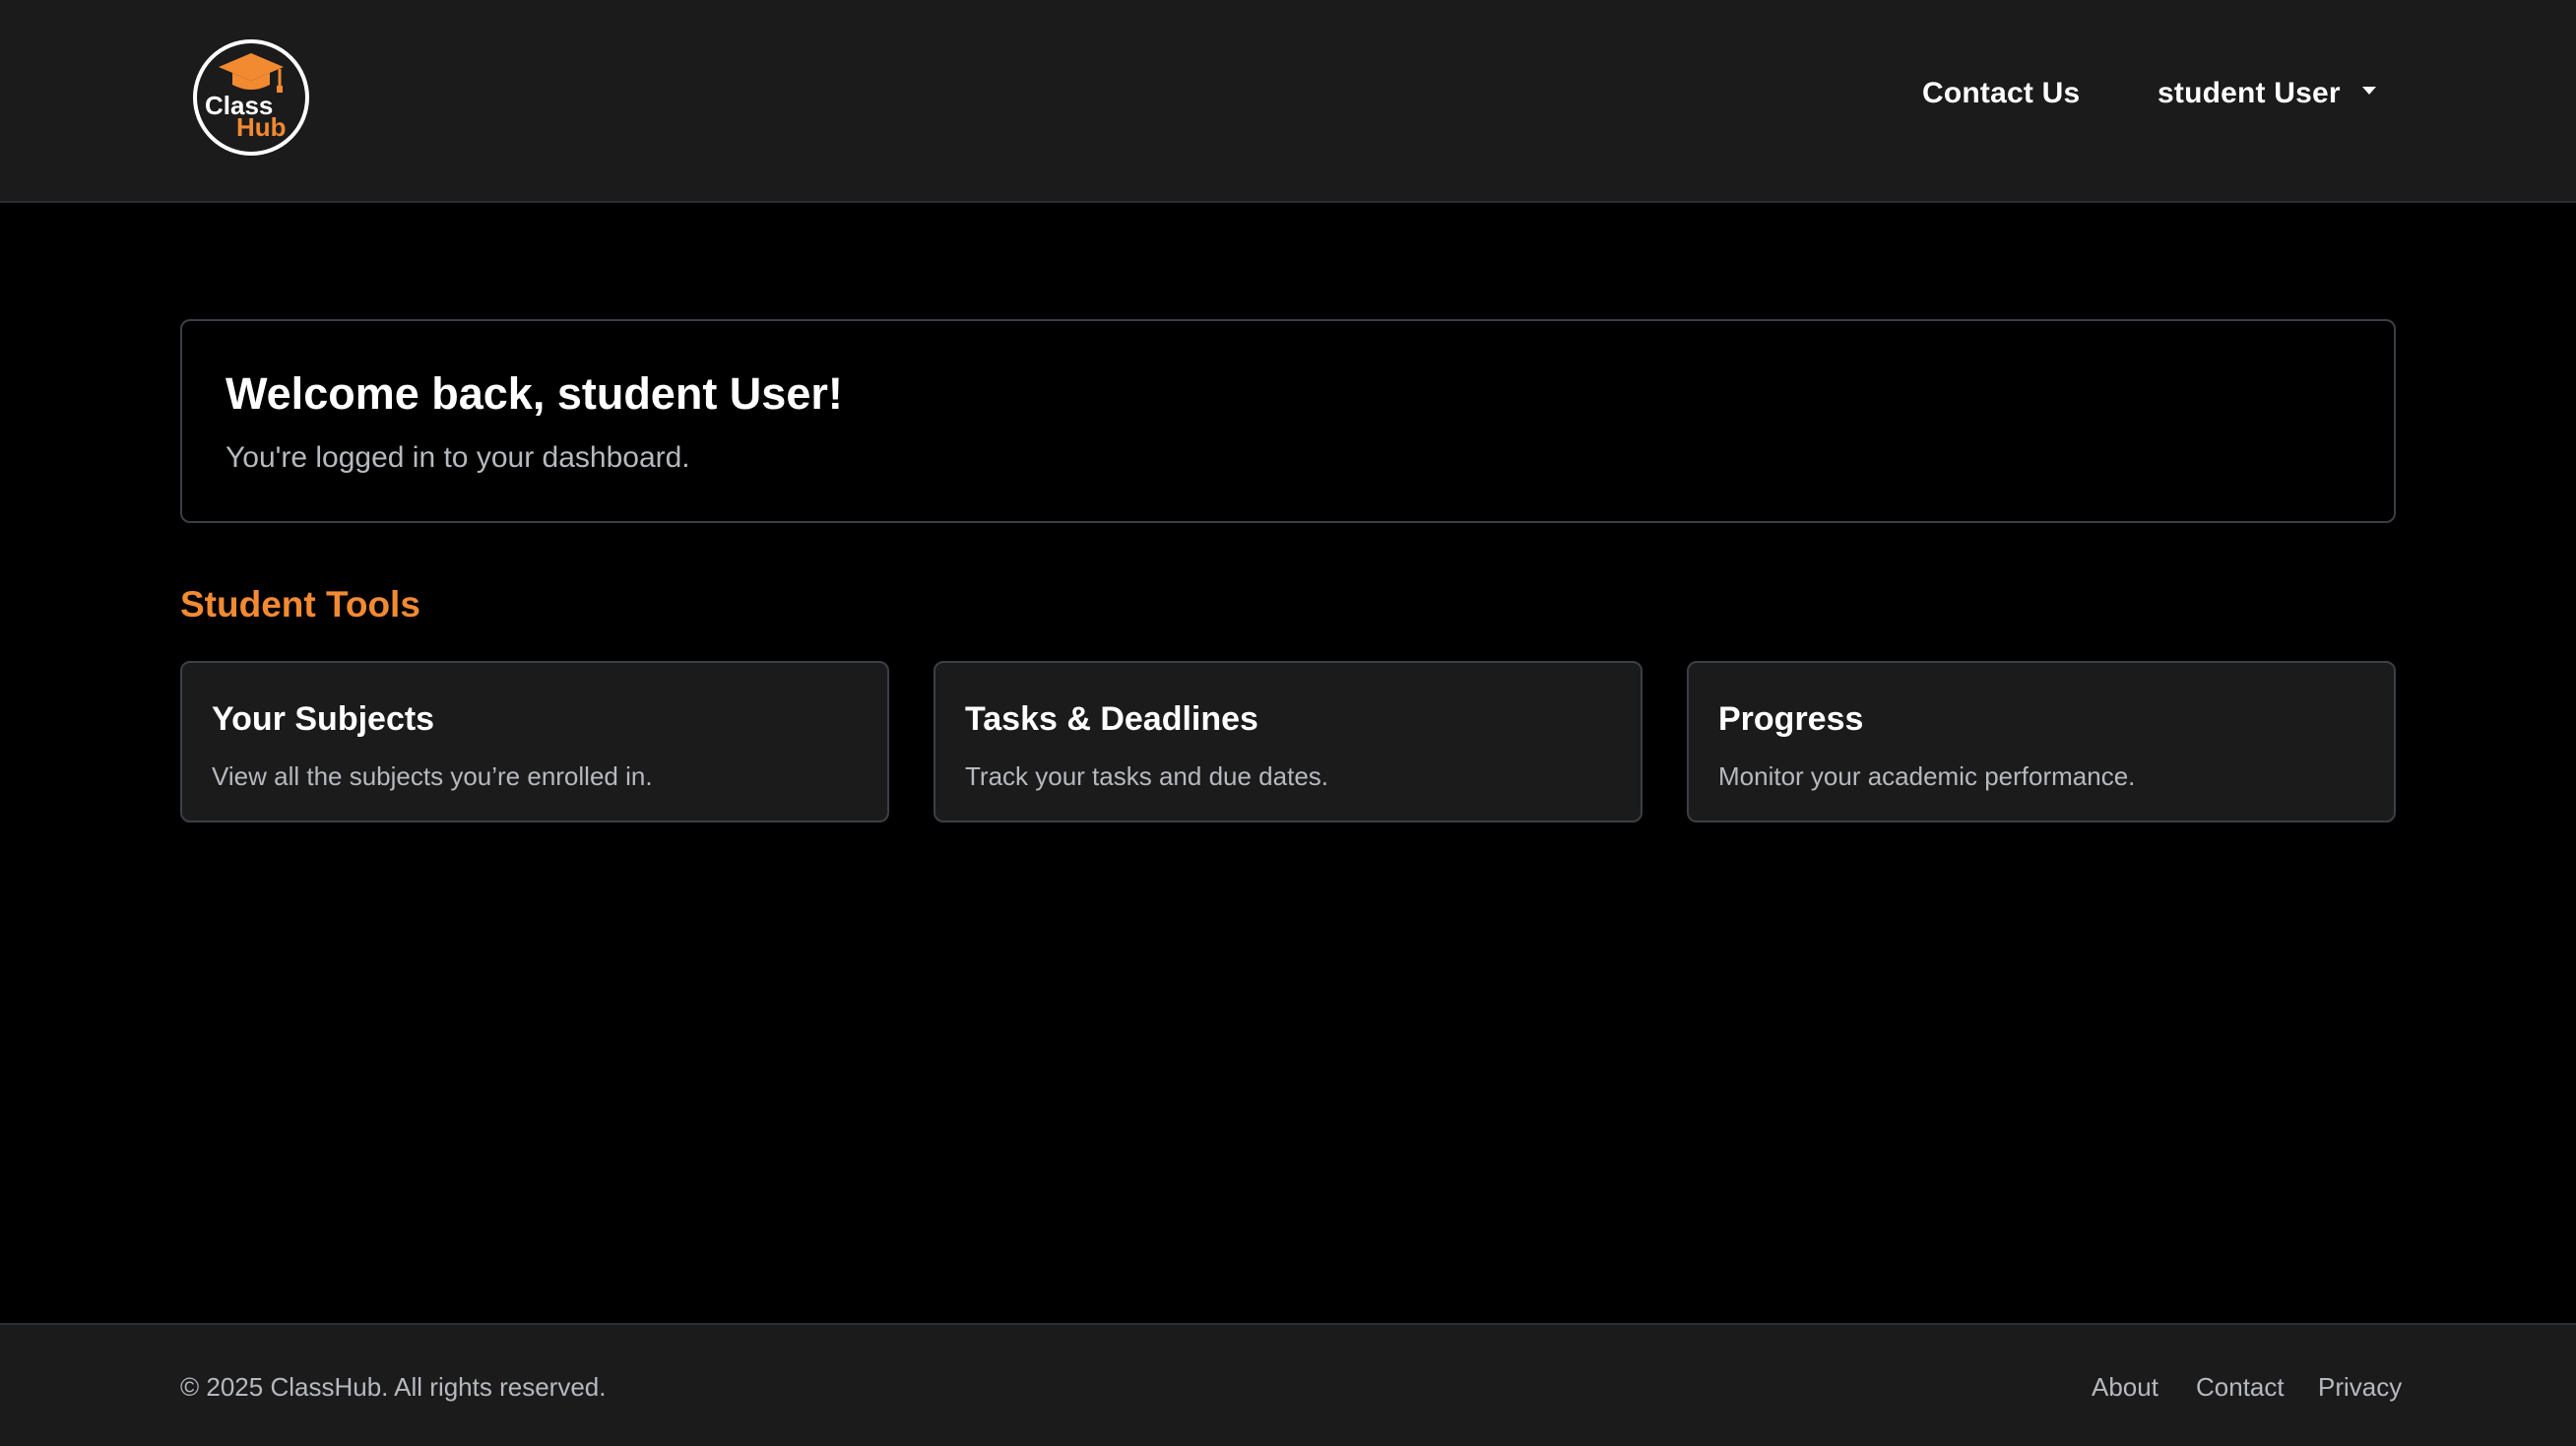  I want to click on user-menu-dropdown: student User, so click(2266, 93).